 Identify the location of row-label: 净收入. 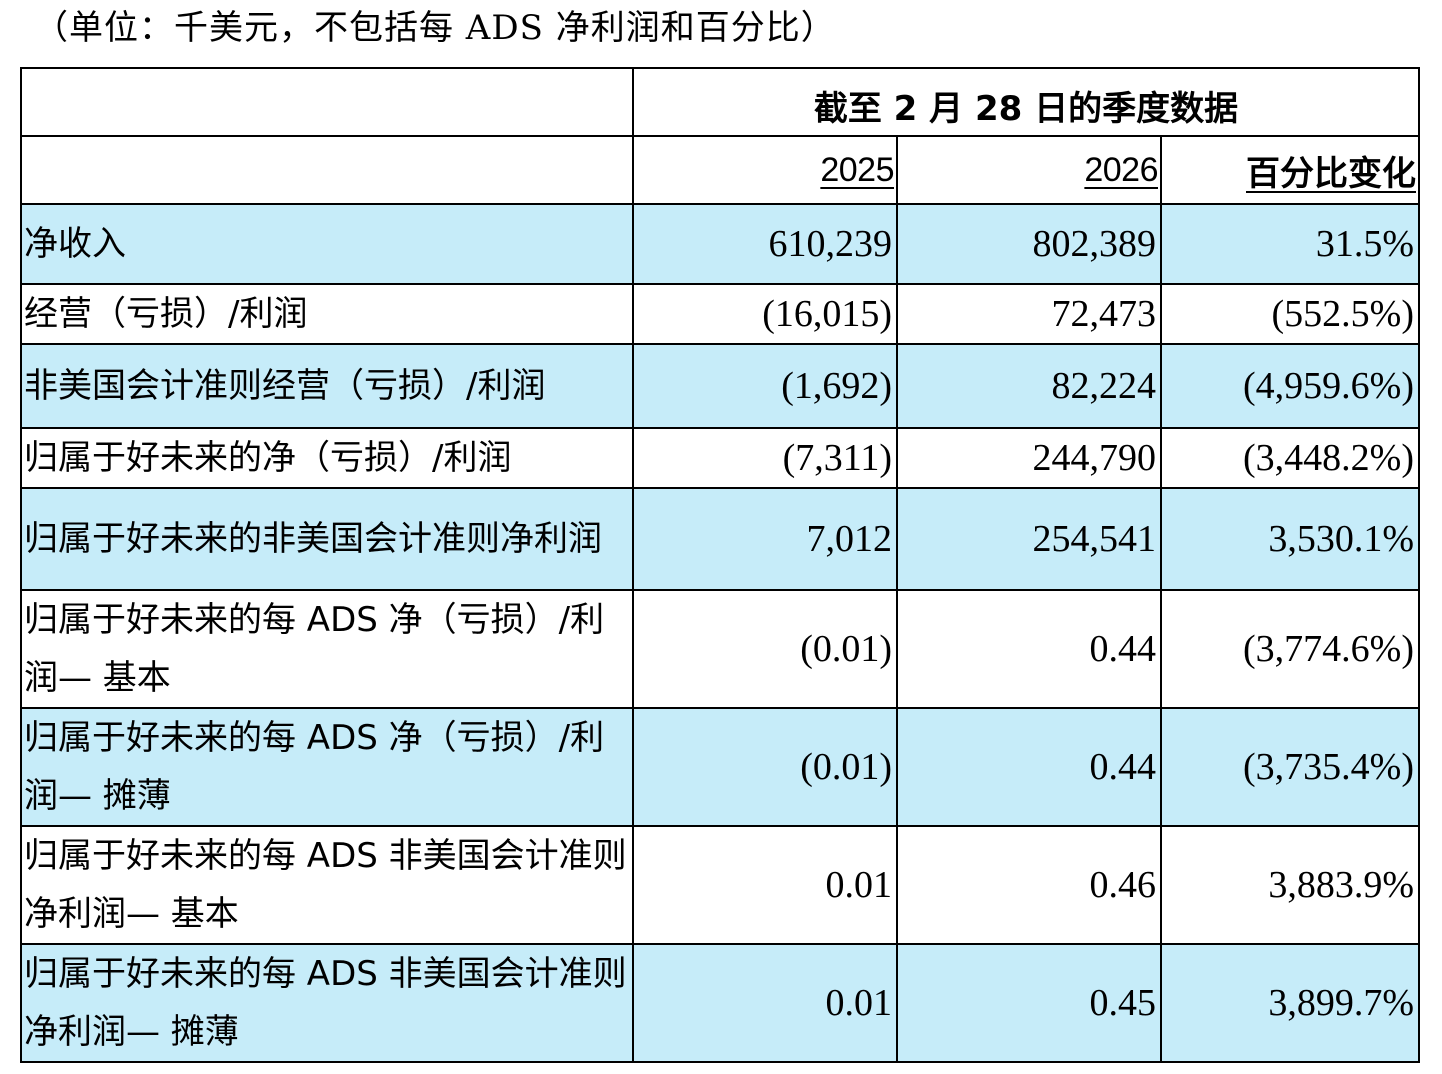
(327, 244).